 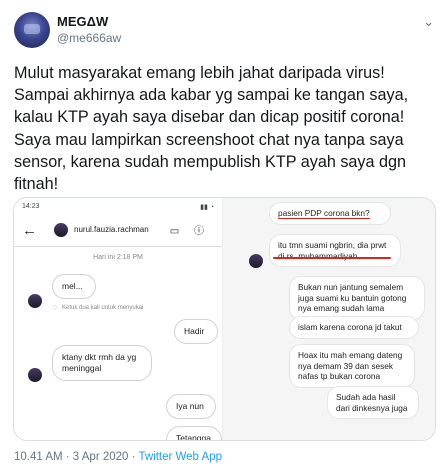 I want to click on red-underline, so click(x=332, y=258).